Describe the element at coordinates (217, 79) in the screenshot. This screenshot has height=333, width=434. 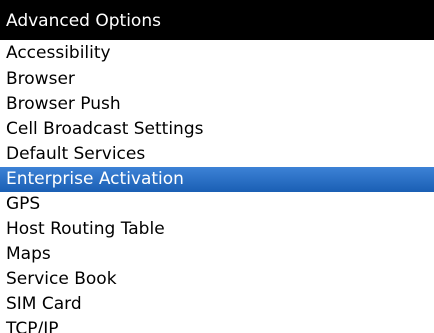
I see `menu-item-browser: Browser` at that location.